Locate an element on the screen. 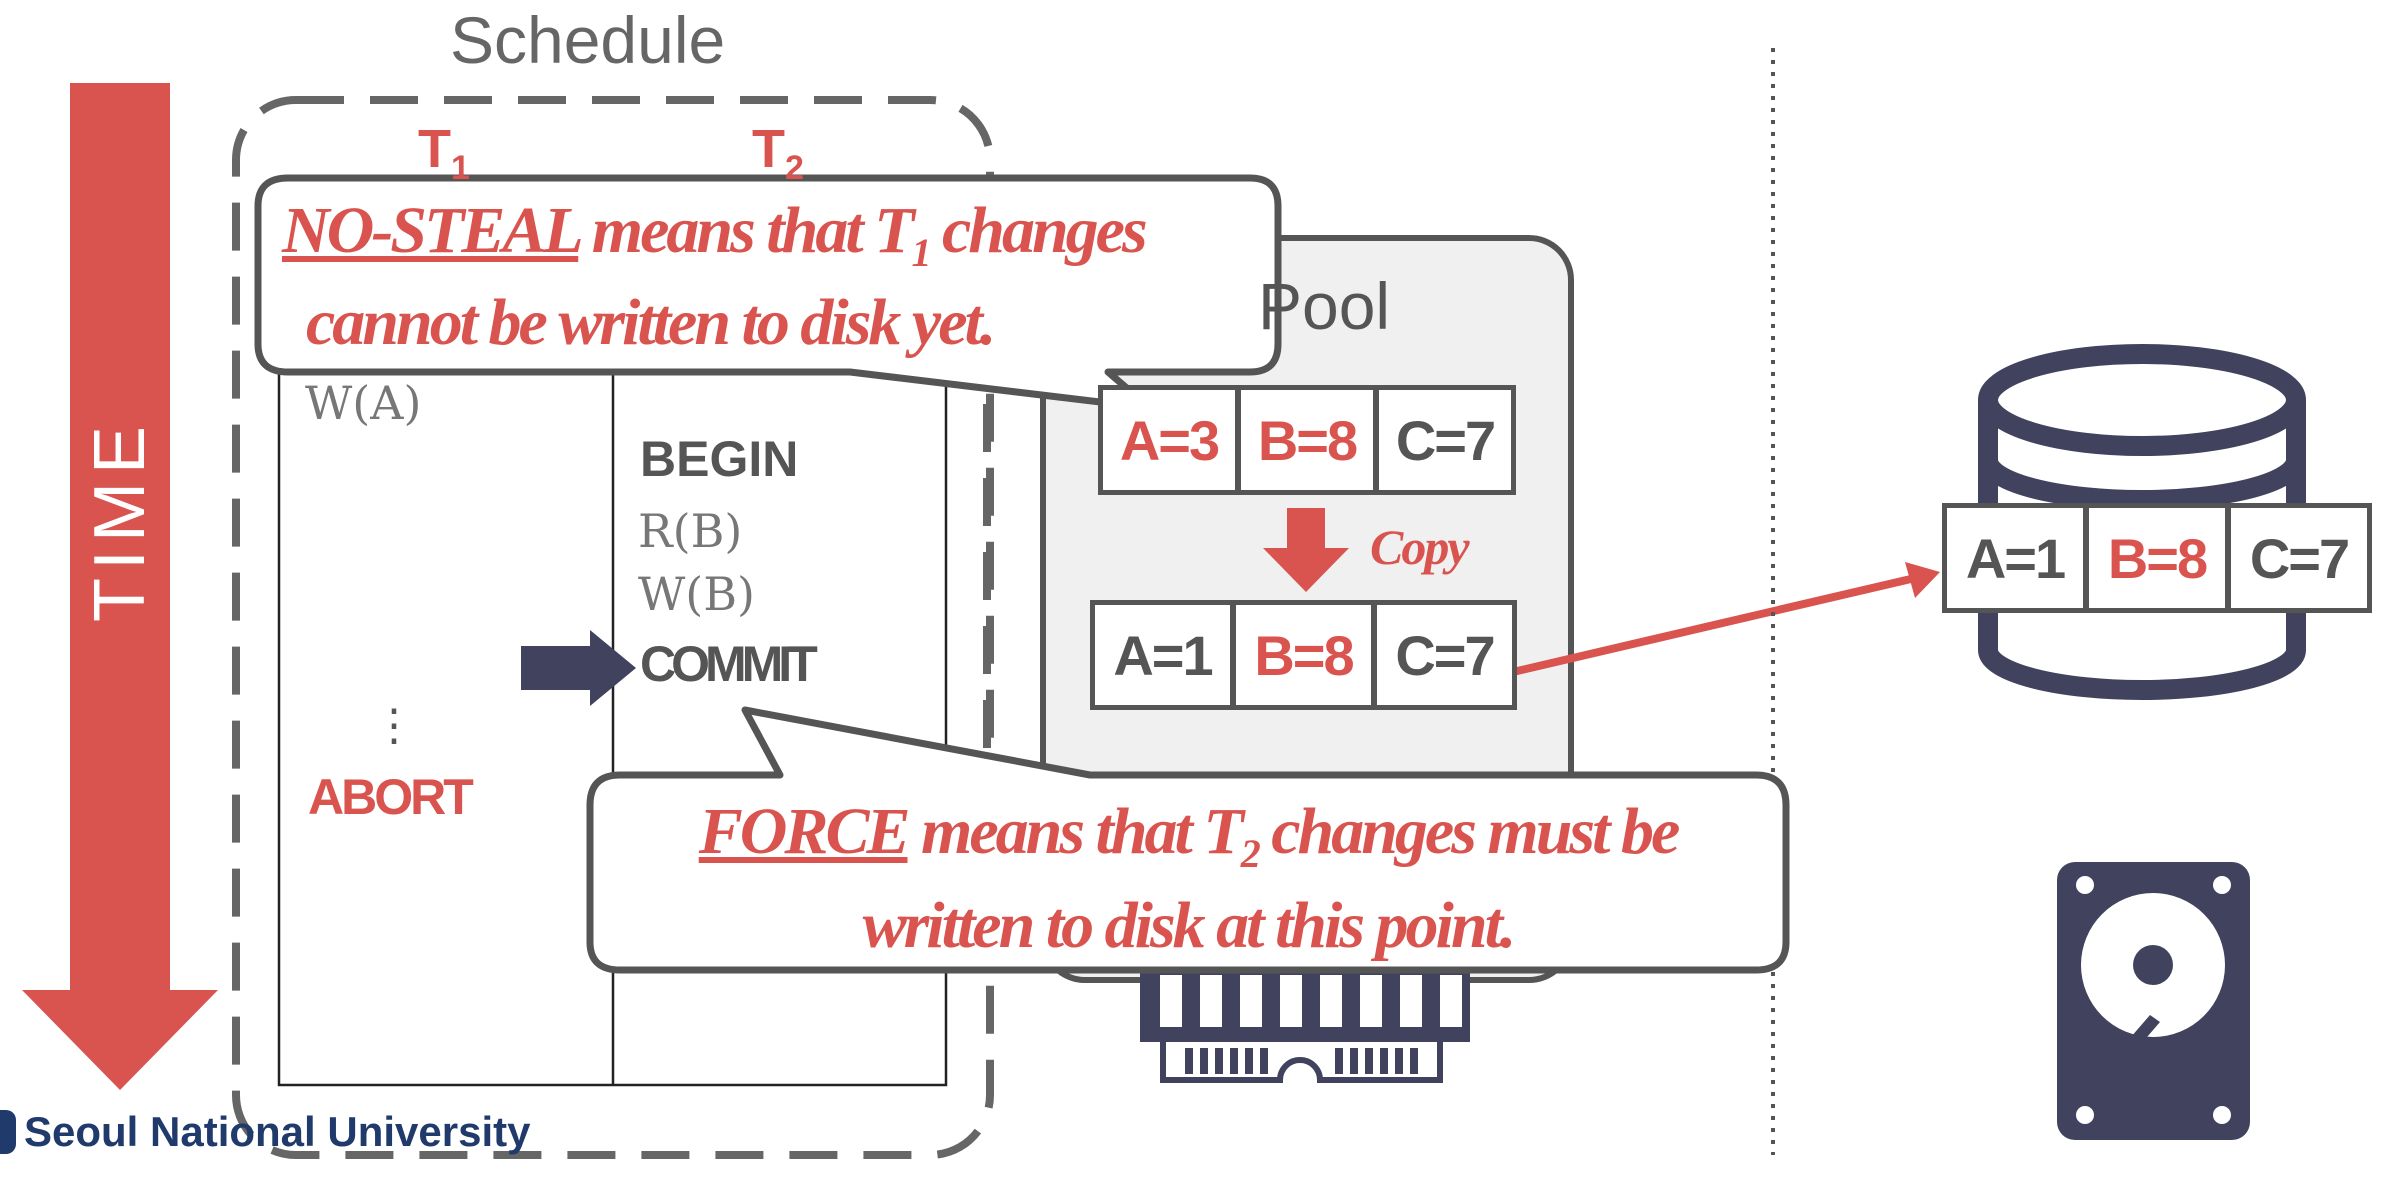 The height and width of the screenshot is (1178, 2386). t2-op-read-b: R(B) is located at coordinates (690, 531).